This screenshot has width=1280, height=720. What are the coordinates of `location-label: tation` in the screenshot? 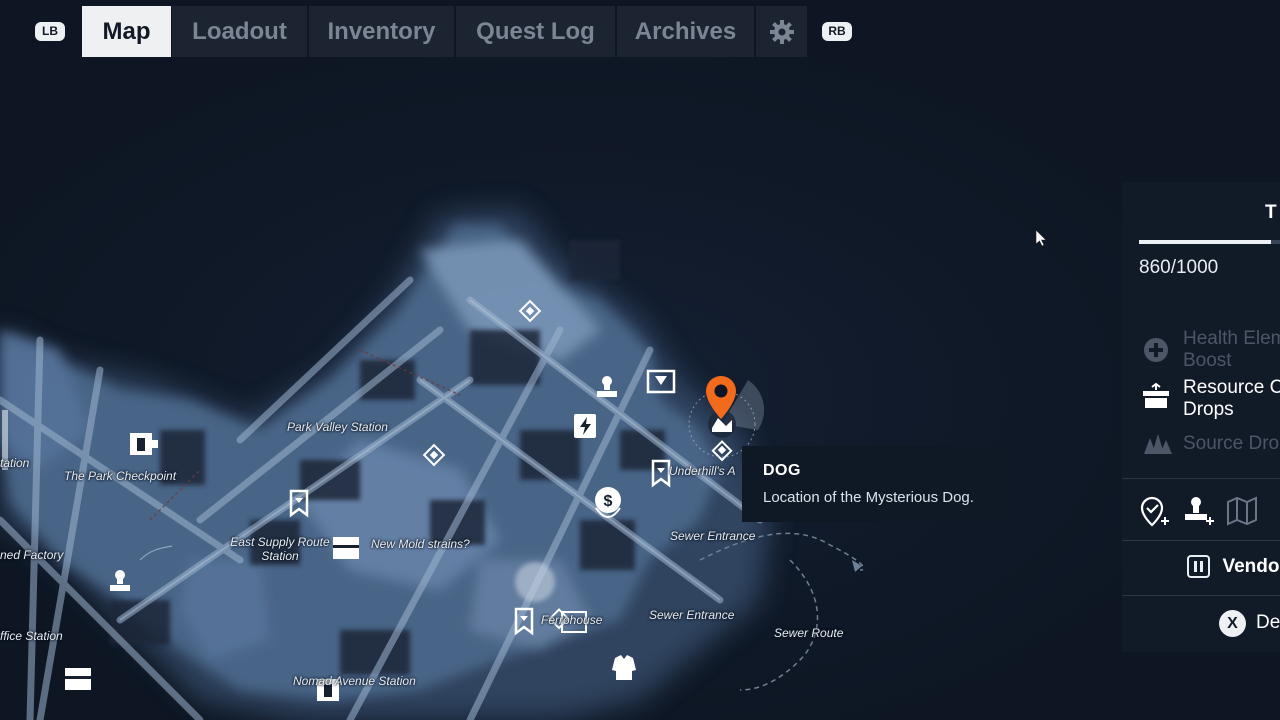 It's located at (15, 463).